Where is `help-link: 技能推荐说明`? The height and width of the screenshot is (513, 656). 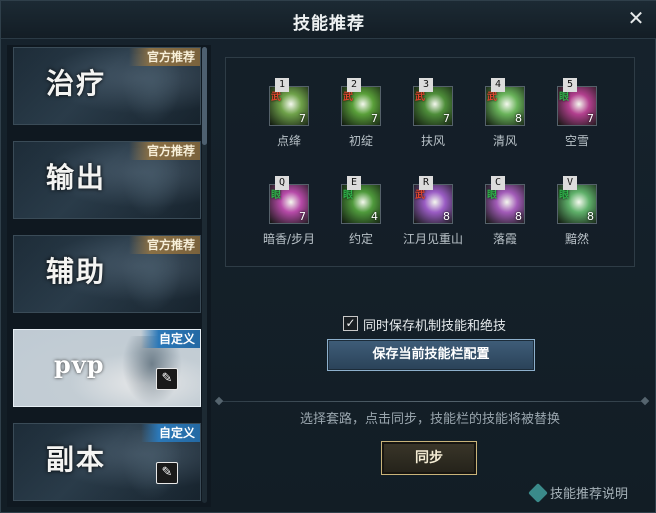 help-link: 技能推荐说明 is located at coordinates (578, 493).